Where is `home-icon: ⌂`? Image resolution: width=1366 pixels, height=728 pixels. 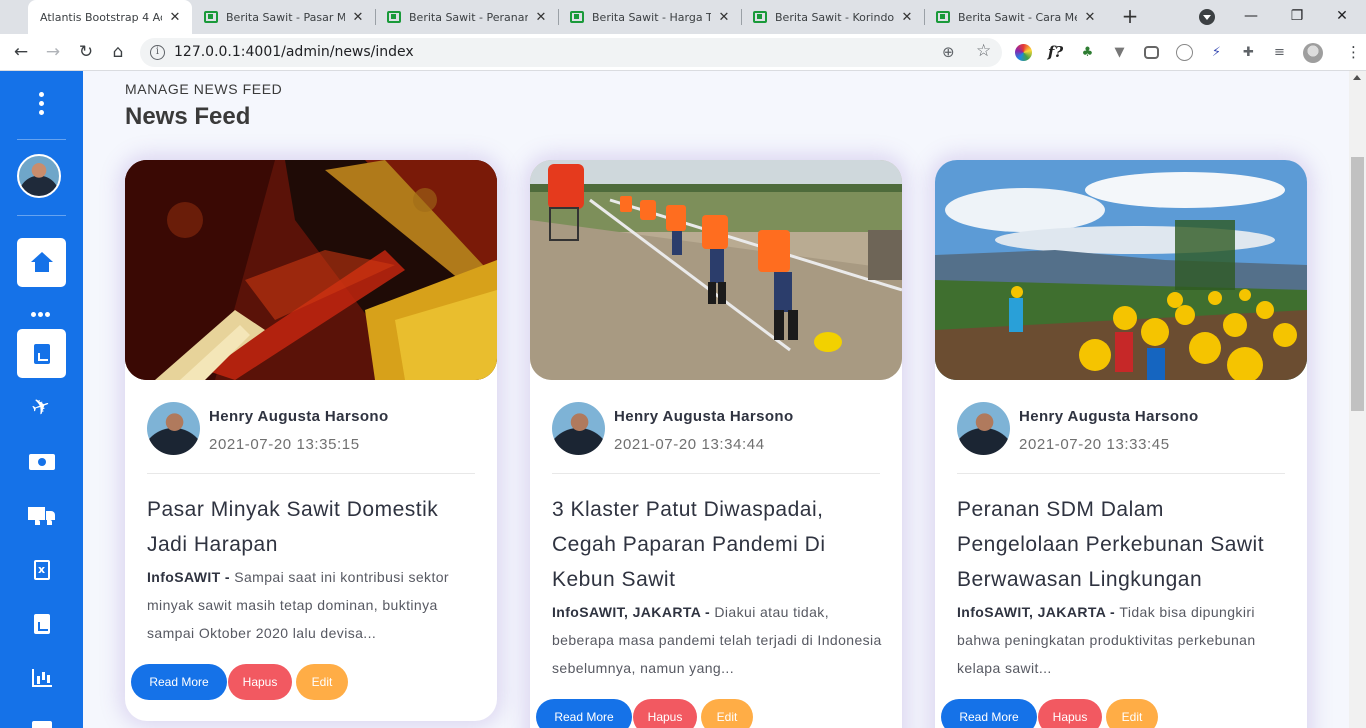 home-icon: ⌂ is located at coordinates (118, 52).